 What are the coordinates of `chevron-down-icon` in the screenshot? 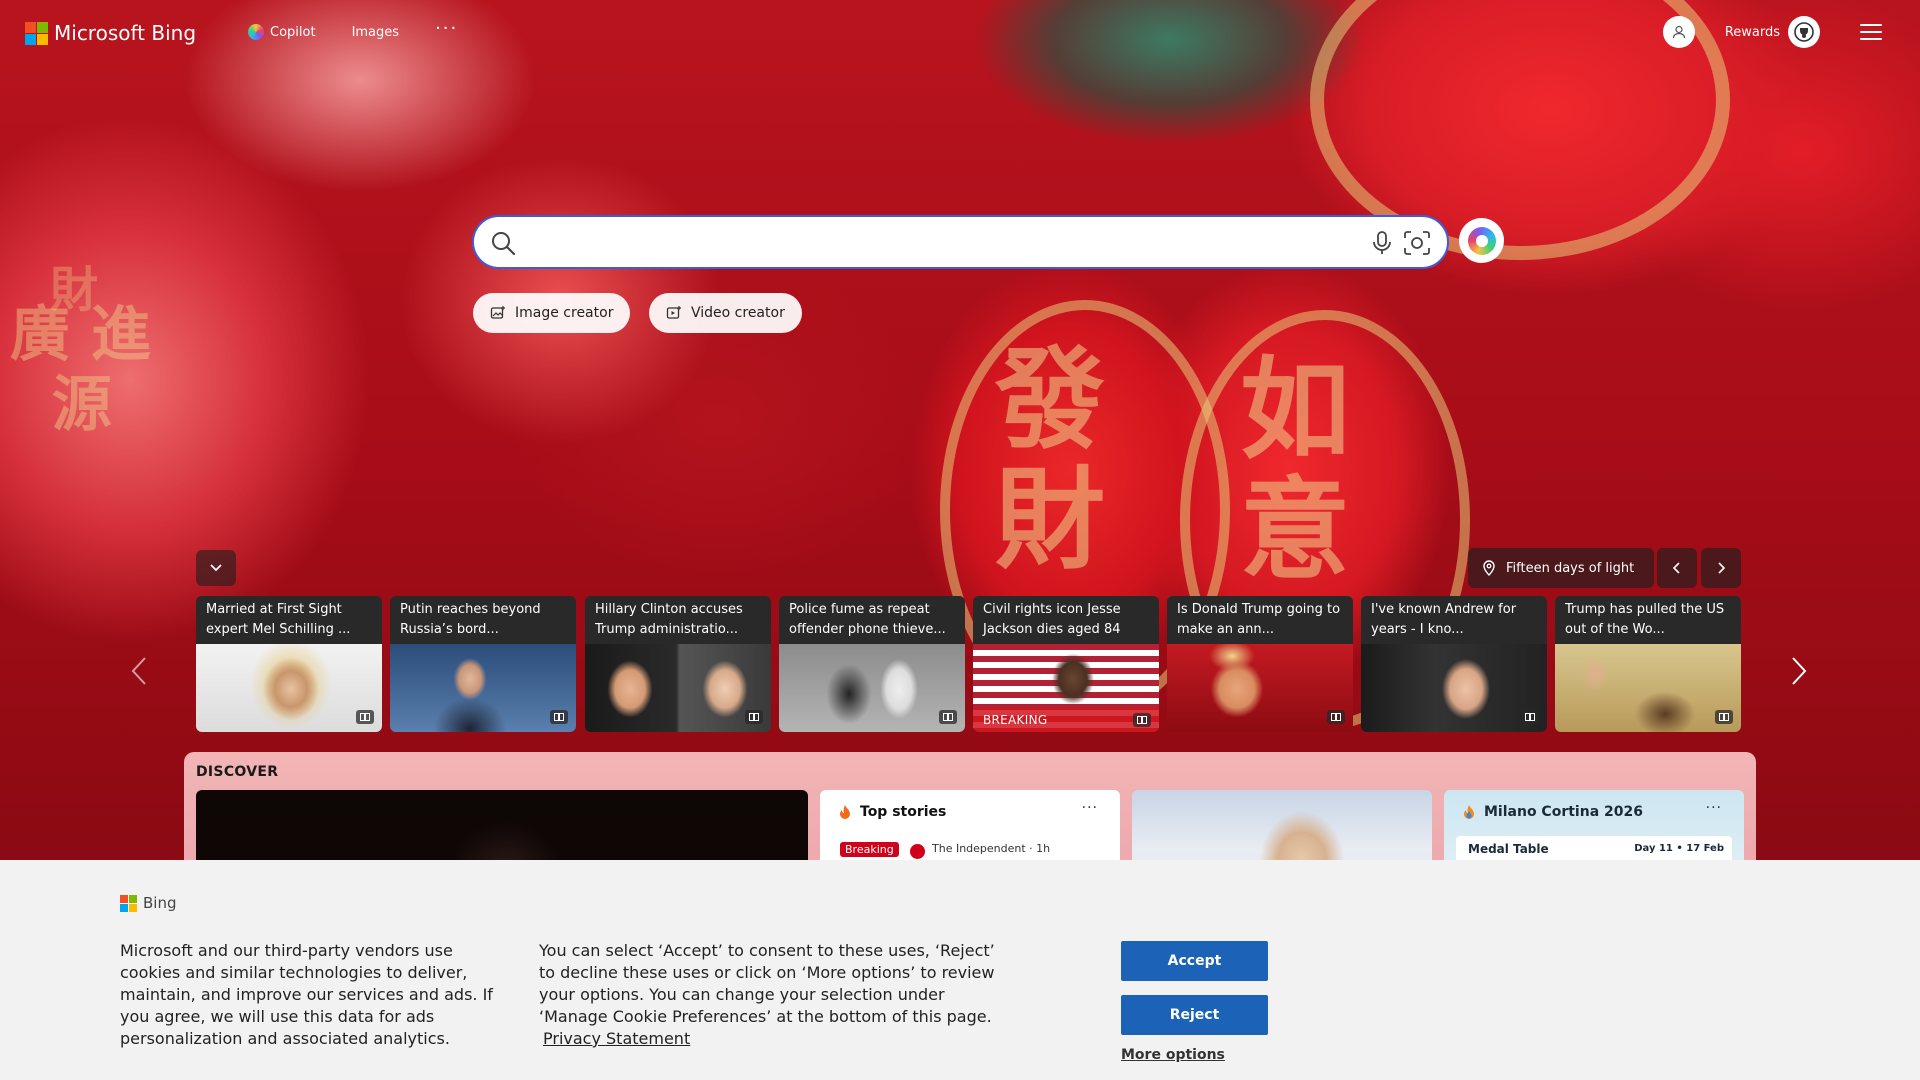 It's located at (216, 568).